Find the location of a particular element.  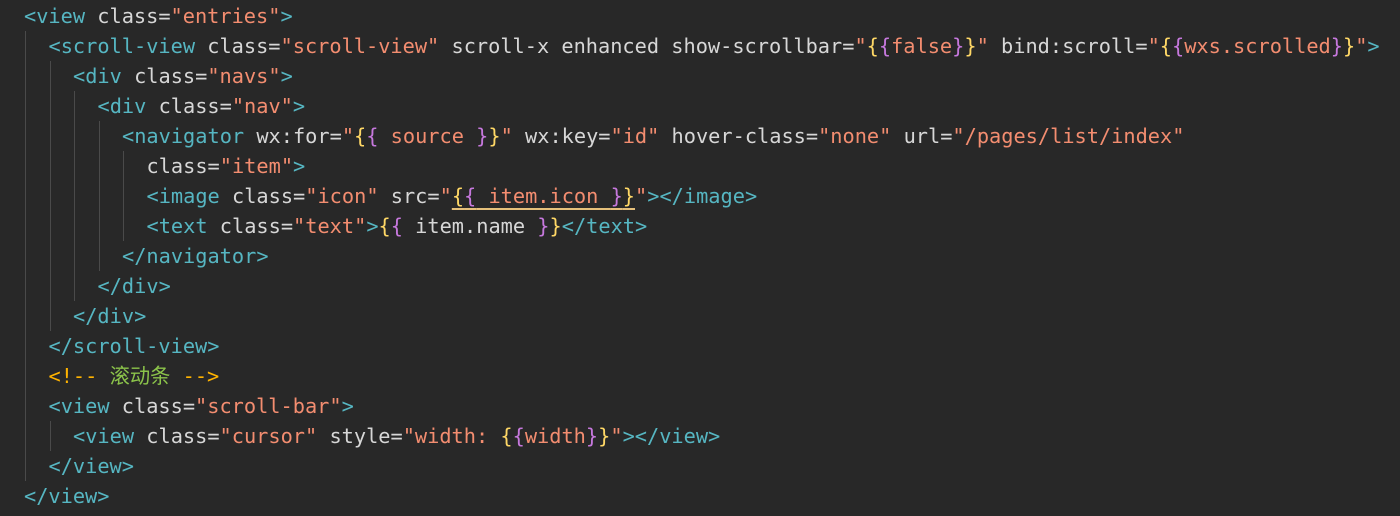

code-line: class="item"> is located at coordinates (700, 166).